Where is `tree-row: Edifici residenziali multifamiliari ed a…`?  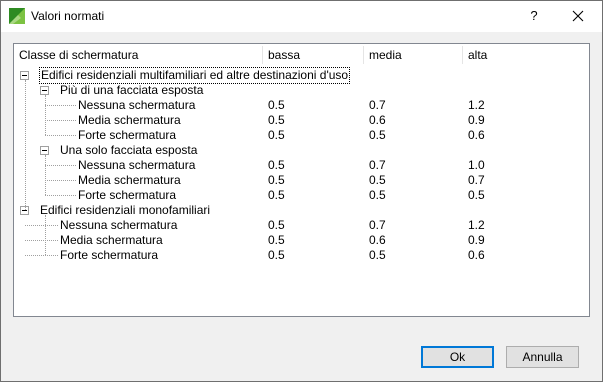 tree-row: Edifici residenziali multifamiliari ed a… is located at coordinates (301, 75).